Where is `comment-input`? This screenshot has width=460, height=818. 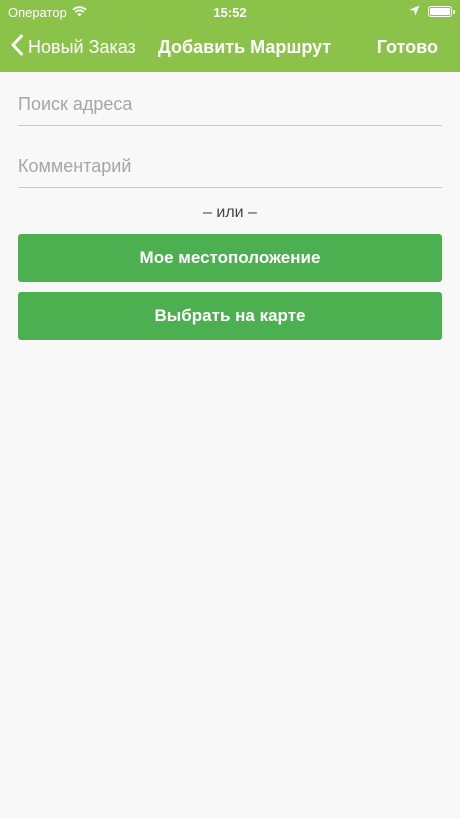 comment-input is located at coordinates (230, 166).